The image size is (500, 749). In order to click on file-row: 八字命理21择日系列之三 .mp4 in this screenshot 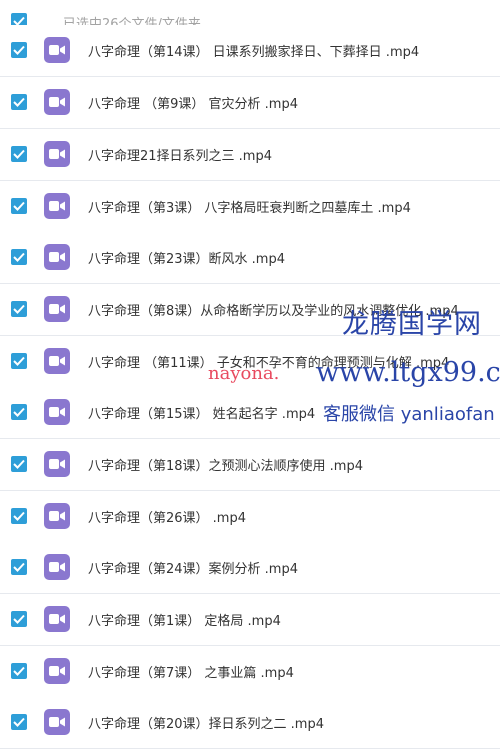, I will do `click(250, 155)`.